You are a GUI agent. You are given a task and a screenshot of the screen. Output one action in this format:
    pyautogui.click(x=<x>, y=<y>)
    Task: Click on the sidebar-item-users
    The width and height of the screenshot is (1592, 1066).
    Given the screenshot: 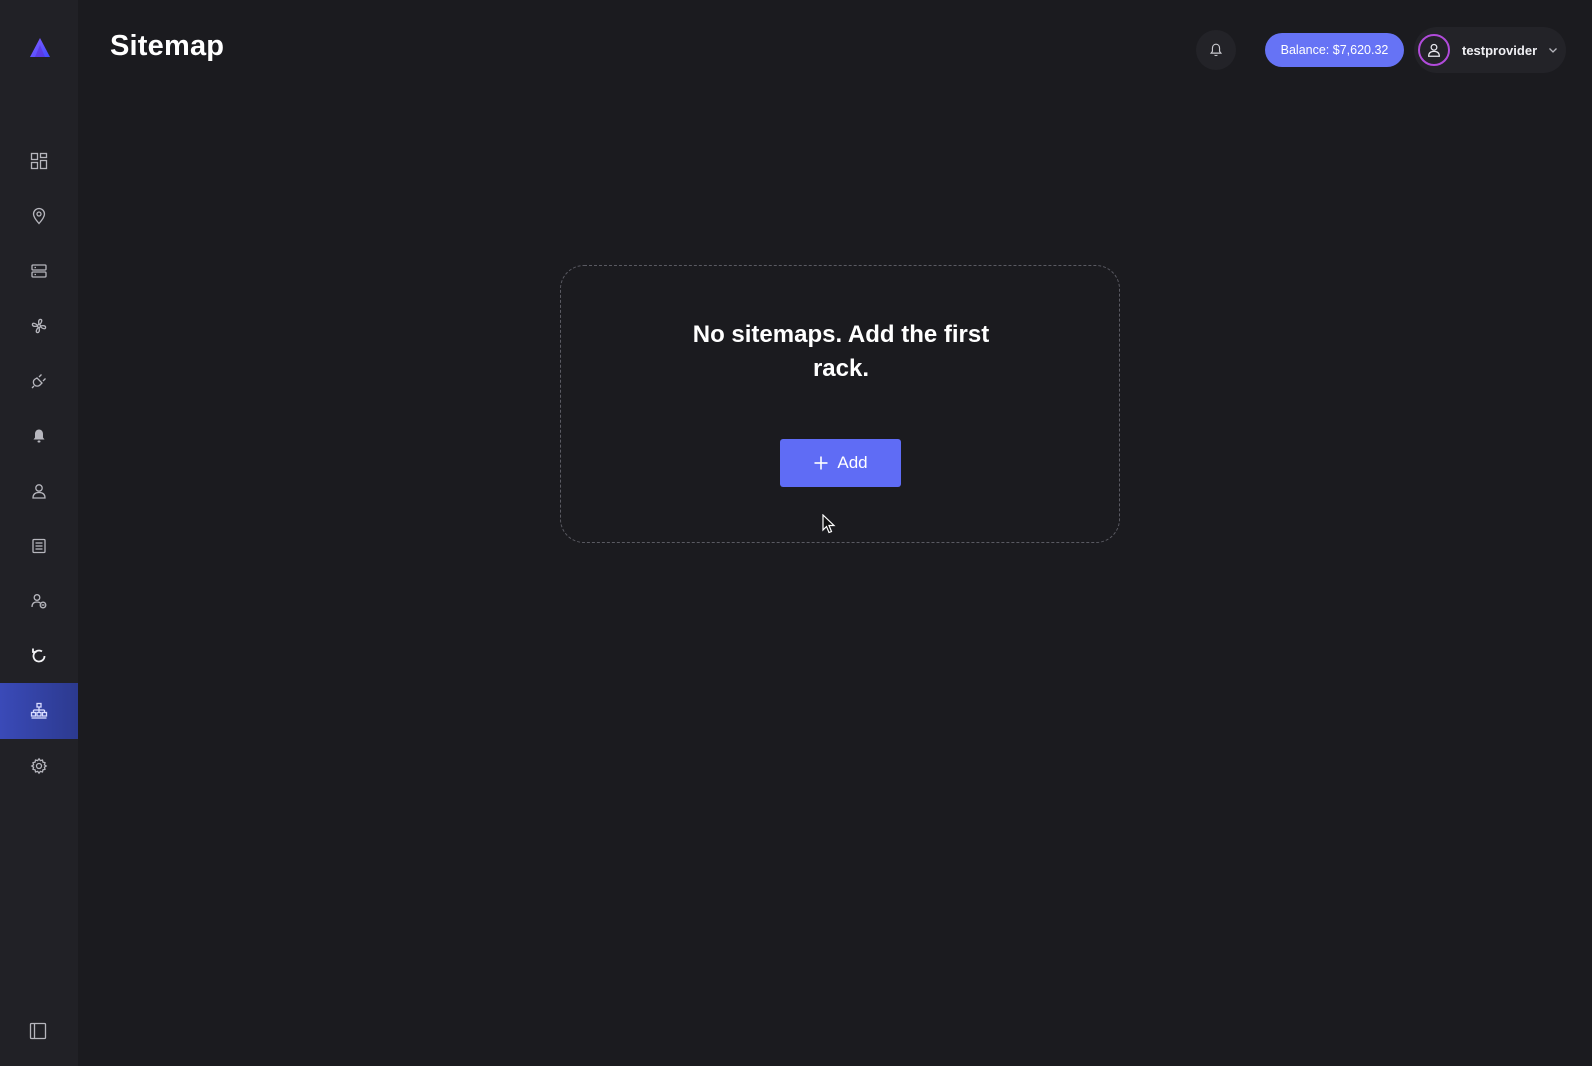 What is the action you would take?
    pyautogui.click(x=39, y=491)
    